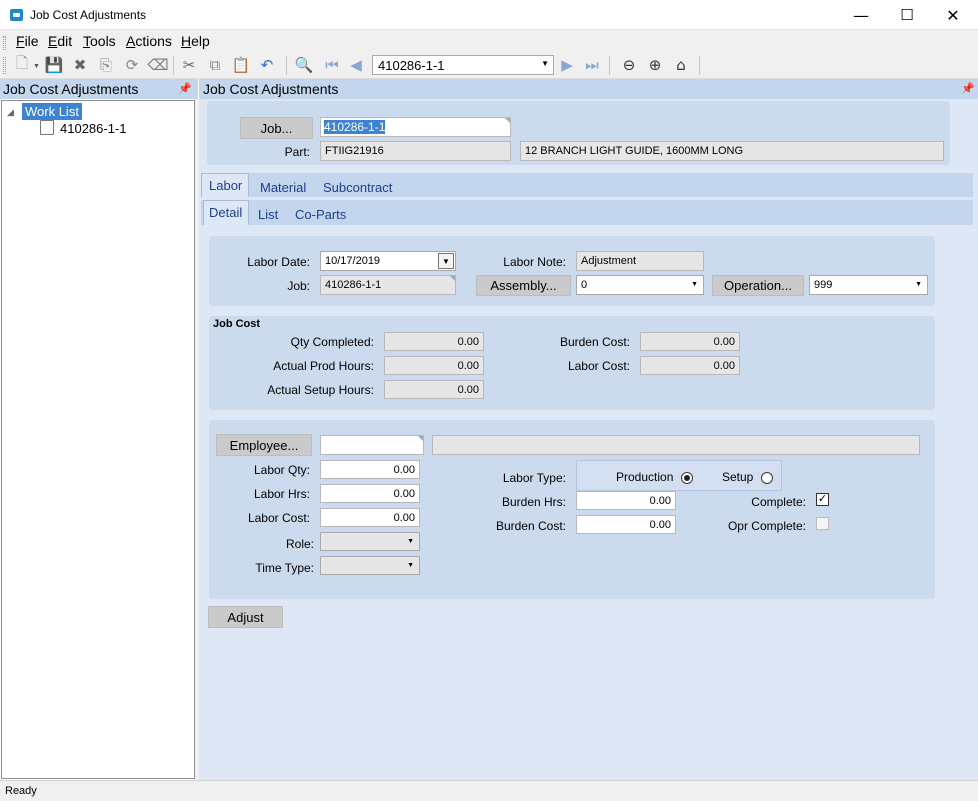 The image size is (978, 801). What do you see at coordinates (88, 15) in the screenshot?
I see `window-title: Job Cost Adjustments` at bounding box center [88, 15].